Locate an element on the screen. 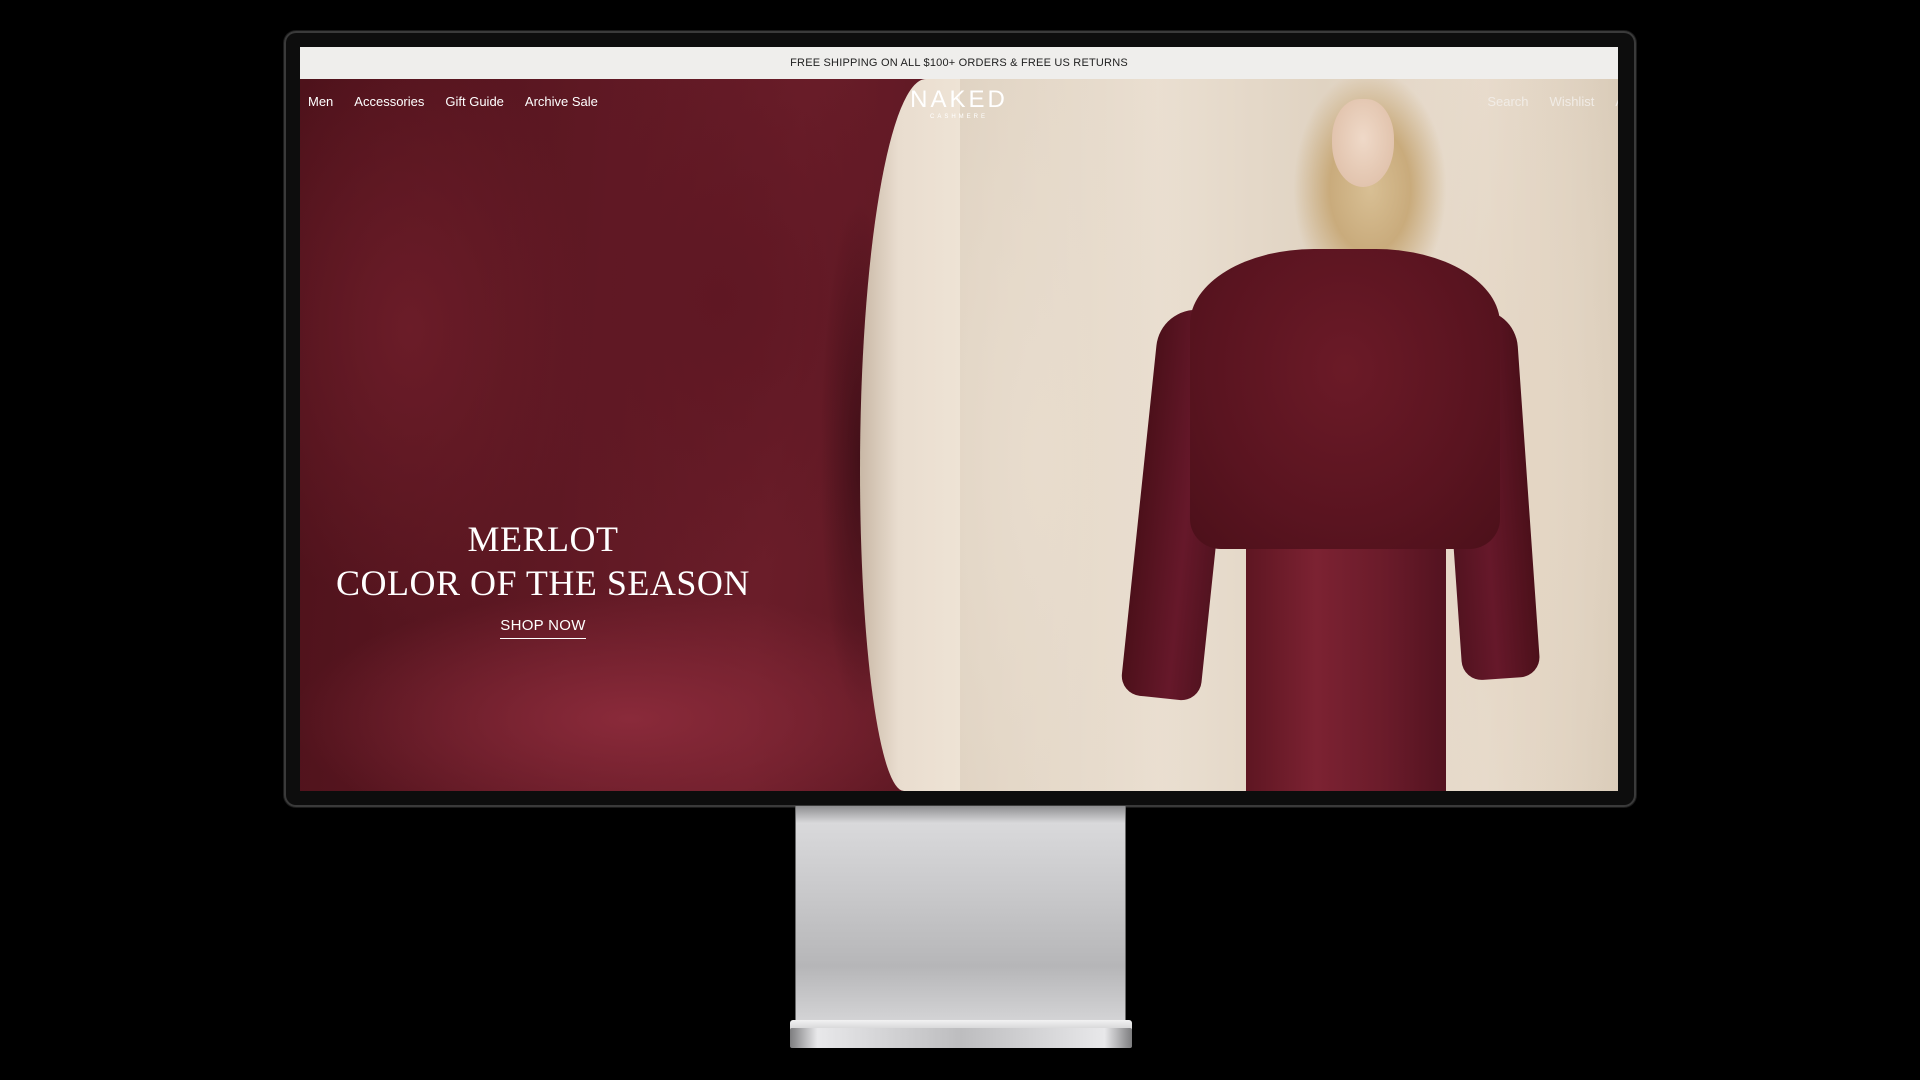  brand-logo: NAKED CASHMERE is located at coordinates (959, 104).